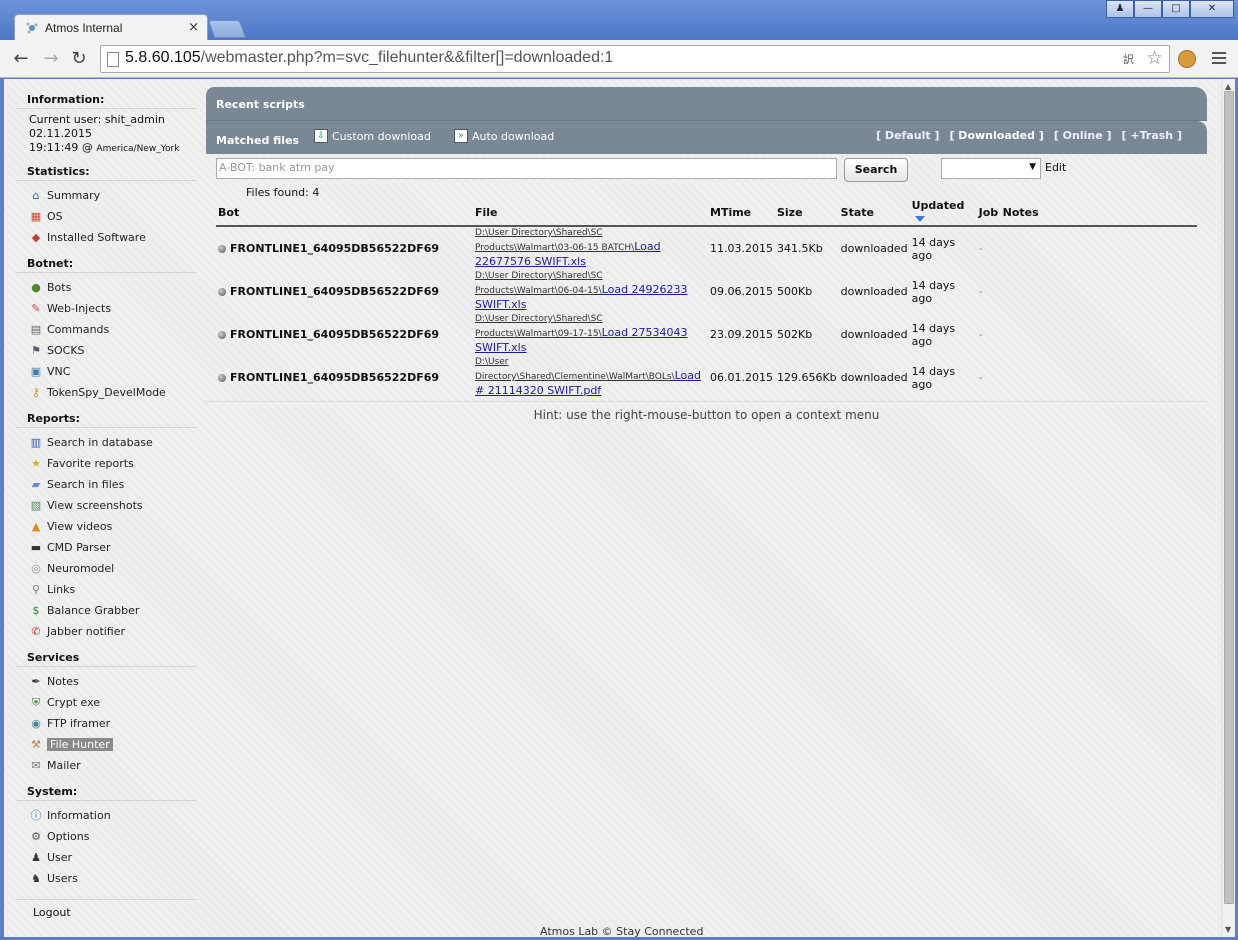 The width and height of the screenshot is (1238, 940). What do you see at coordinates (741, 213) in the screenshot?
I see `column-header-mtime: MTime` at bounding box center [741, 213].